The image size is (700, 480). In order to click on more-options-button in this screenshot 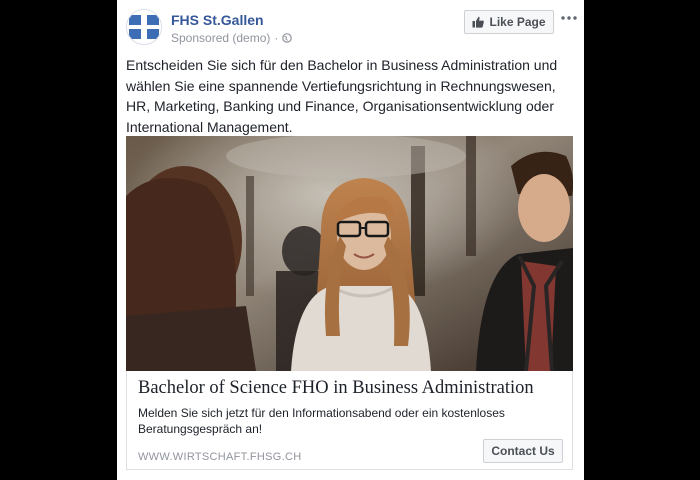, I will do `click(569, 18)`.